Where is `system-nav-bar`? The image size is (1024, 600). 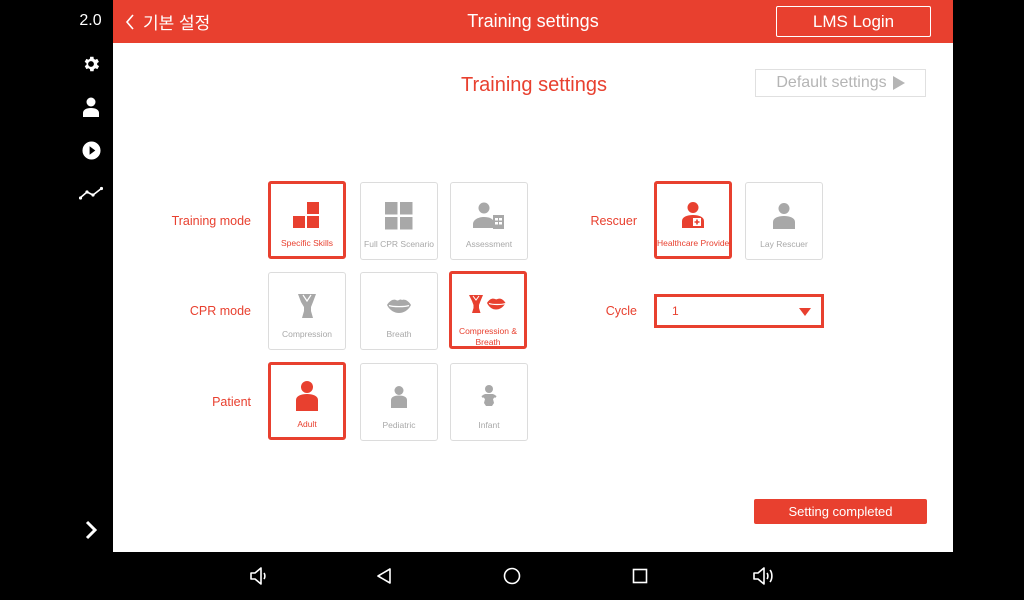
system-nav-bar is located at coordinates (512, 576).